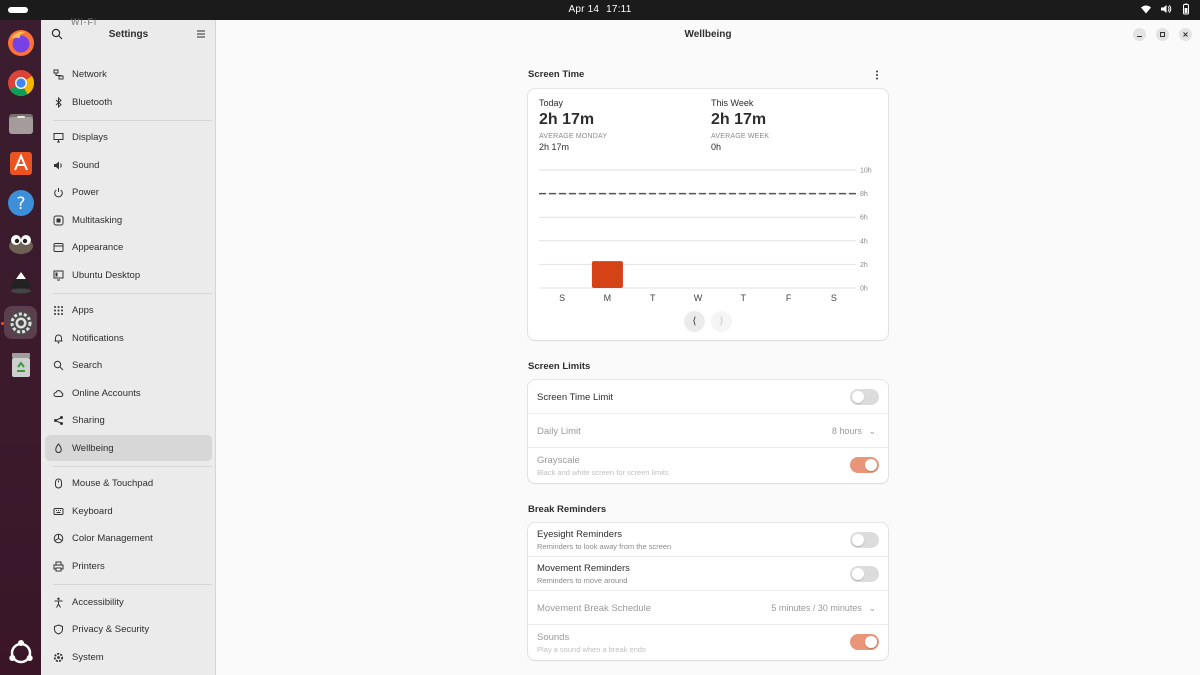  What do you see at coordinates (128, 657) in the screenshot?
I see `sidebar-item-system: System` at bounding box center [128, 657].